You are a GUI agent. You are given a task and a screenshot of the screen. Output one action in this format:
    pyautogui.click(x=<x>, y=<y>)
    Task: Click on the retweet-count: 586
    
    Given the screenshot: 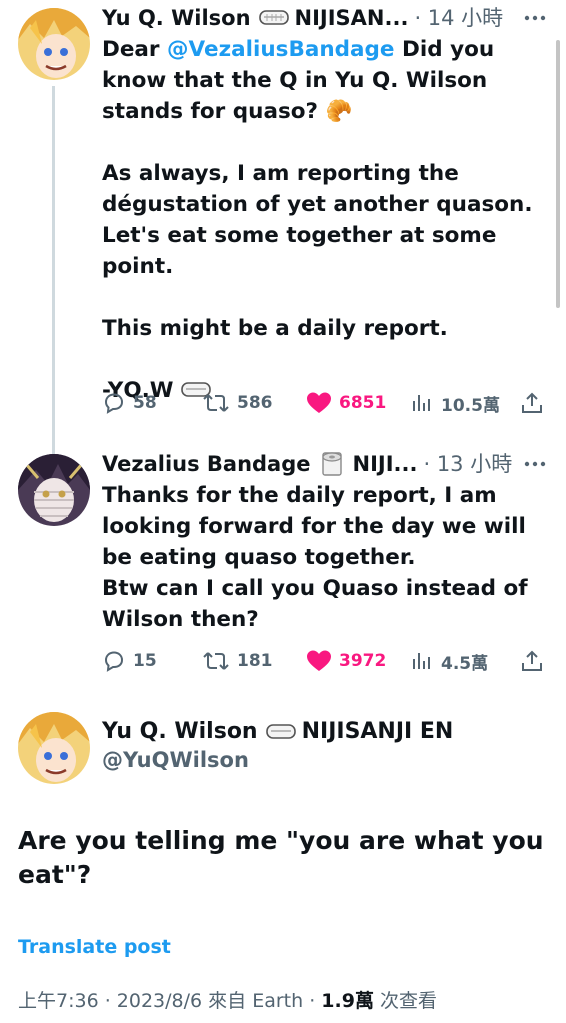 What is the action you would take?
    pyautogui.click(x=255, y=403)
    